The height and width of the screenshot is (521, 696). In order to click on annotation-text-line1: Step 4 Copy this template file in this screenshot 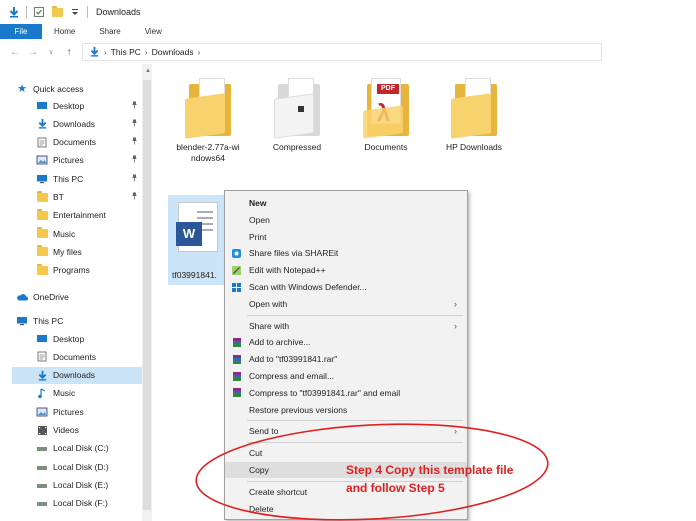, I will do `click(430, 470)`.